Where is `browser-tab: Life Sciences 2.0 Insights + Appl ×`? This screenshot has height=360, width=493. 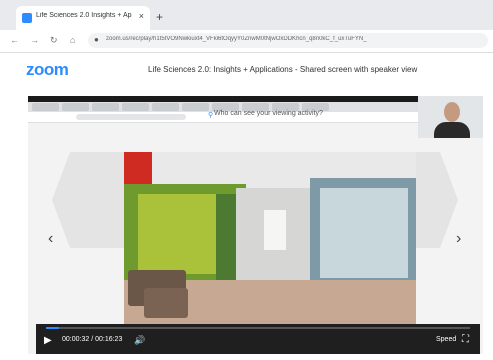
browser-tab: Life Sciences 2.0 Insights + Appl × is located at coordinates (83, 18).